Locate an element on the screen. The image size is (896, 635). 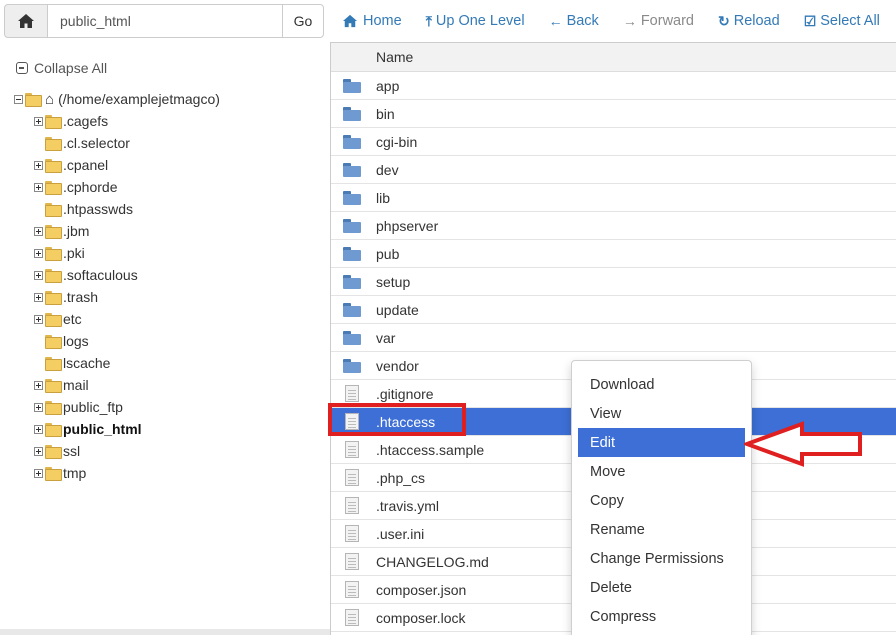
htaccess-highlight-box is located at coordinates (397, 419).